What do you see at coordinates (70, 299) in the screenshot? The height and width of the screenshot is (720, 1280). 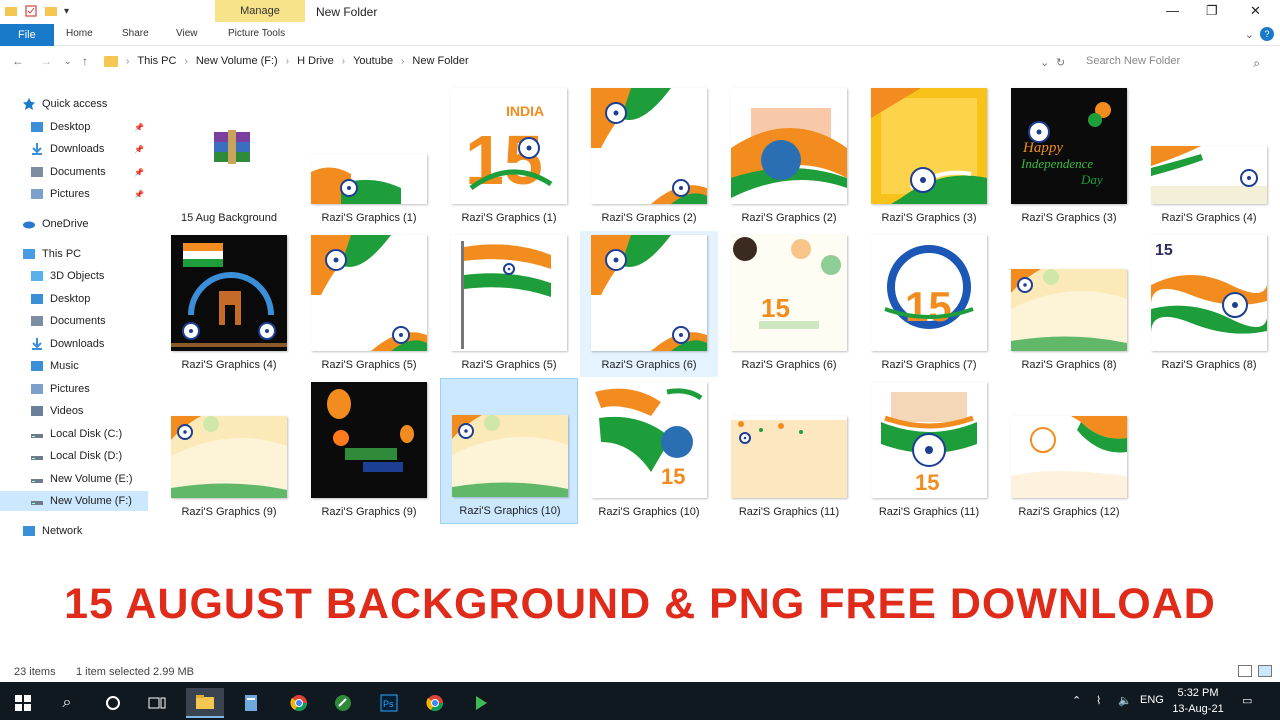 I see `sidebar-item-label: Desktop` at bounding box center [70, 299].